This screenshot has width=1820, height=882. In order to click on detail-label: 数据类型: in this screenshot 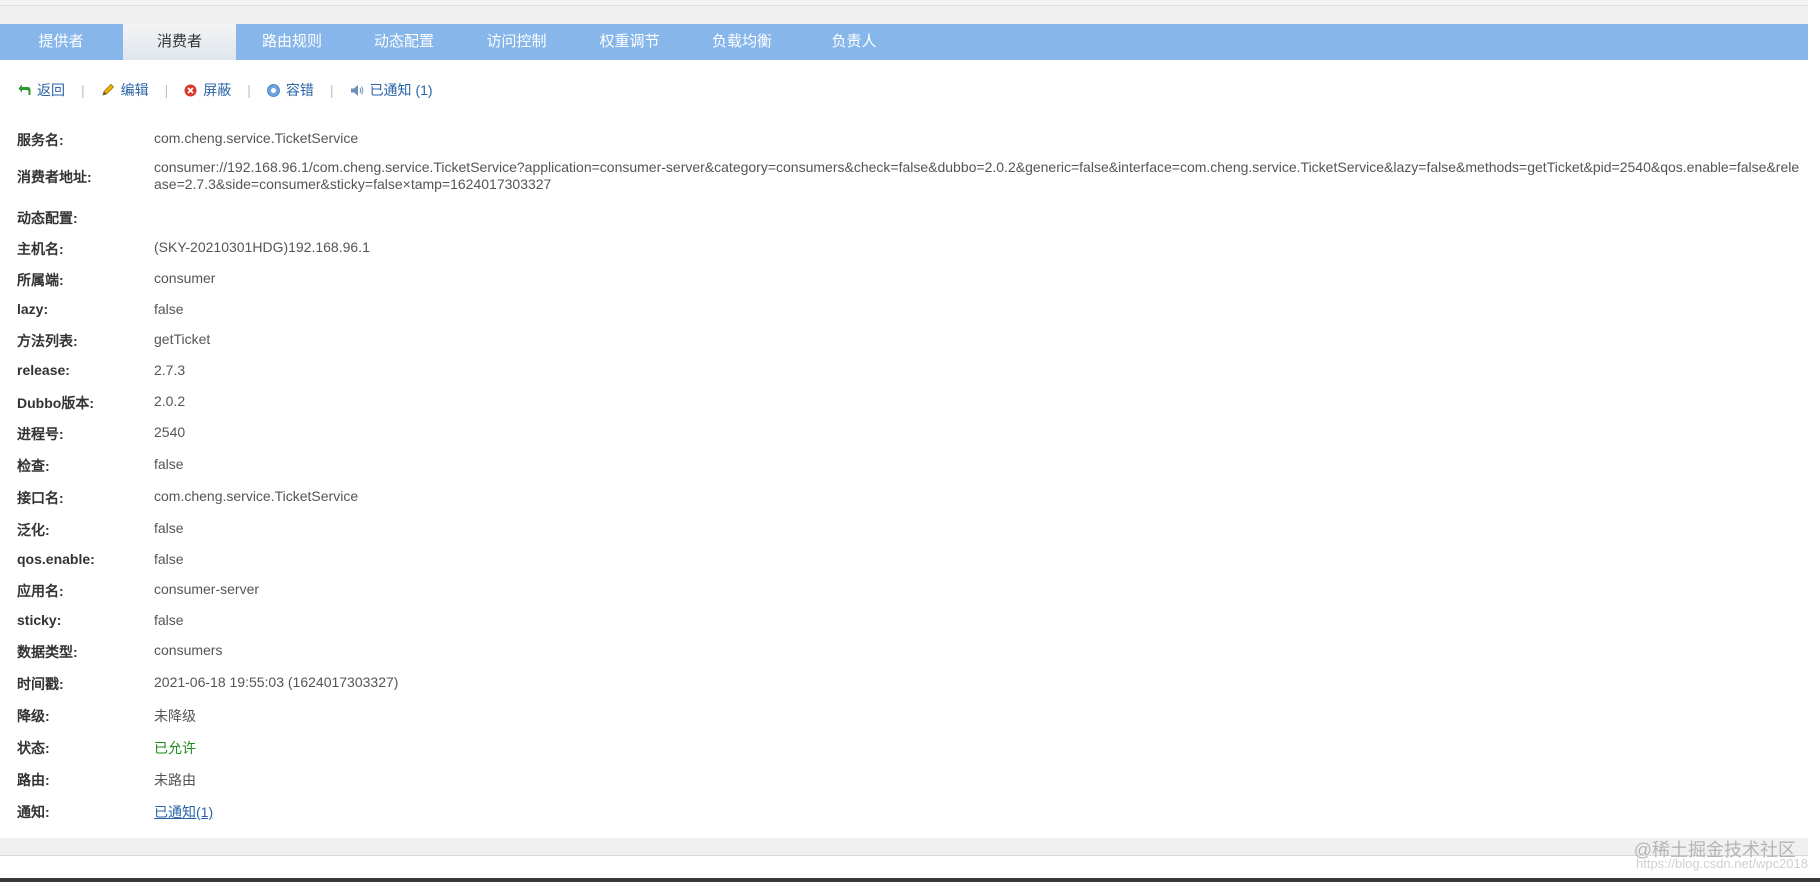, I will do `click(47, 652)`.